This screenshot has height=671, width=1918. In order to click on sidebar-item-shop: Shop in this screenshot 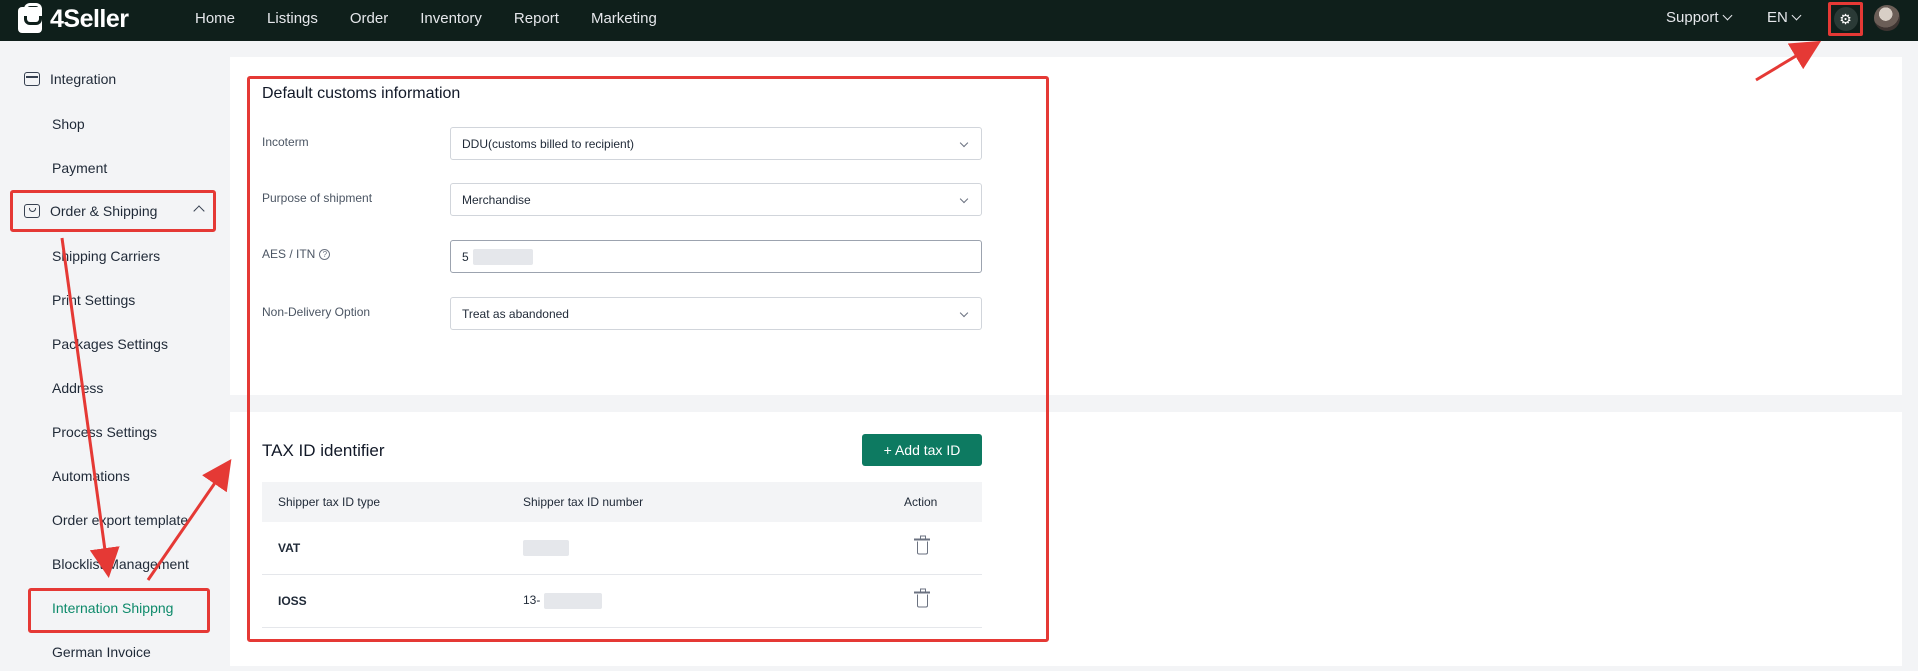, I will do `click(68, 124)`.